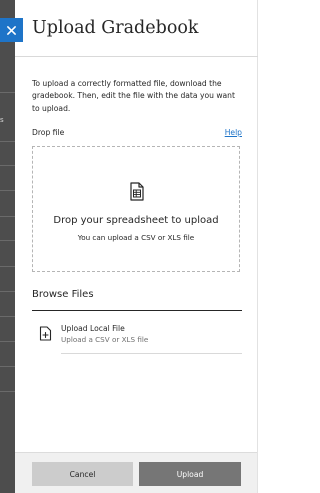 The height and width of the screenshot is (493, 320). I want to click on drop-zone-title: Drop your spreadsheet to upload, so click(136, 220).